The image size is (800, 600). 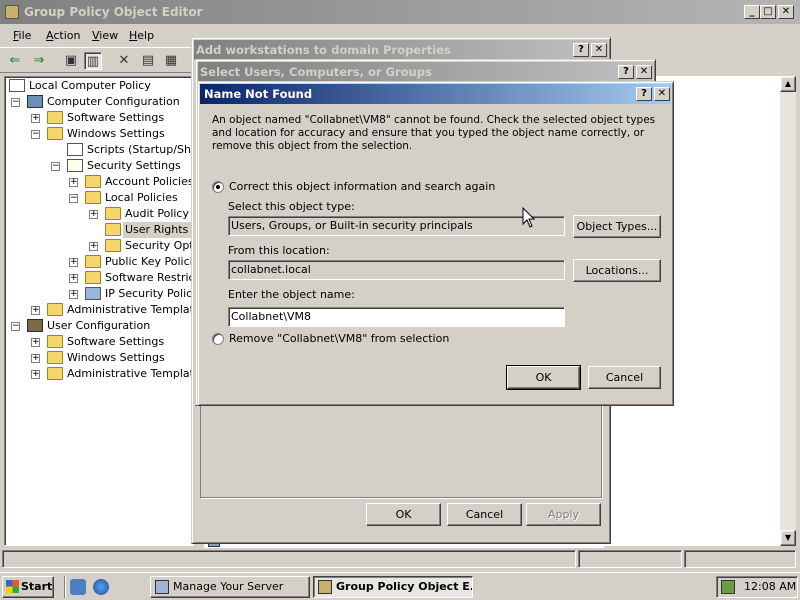 I want to click on vertical-scrollbar: ▲ ▼, so click(x=788, y=311).